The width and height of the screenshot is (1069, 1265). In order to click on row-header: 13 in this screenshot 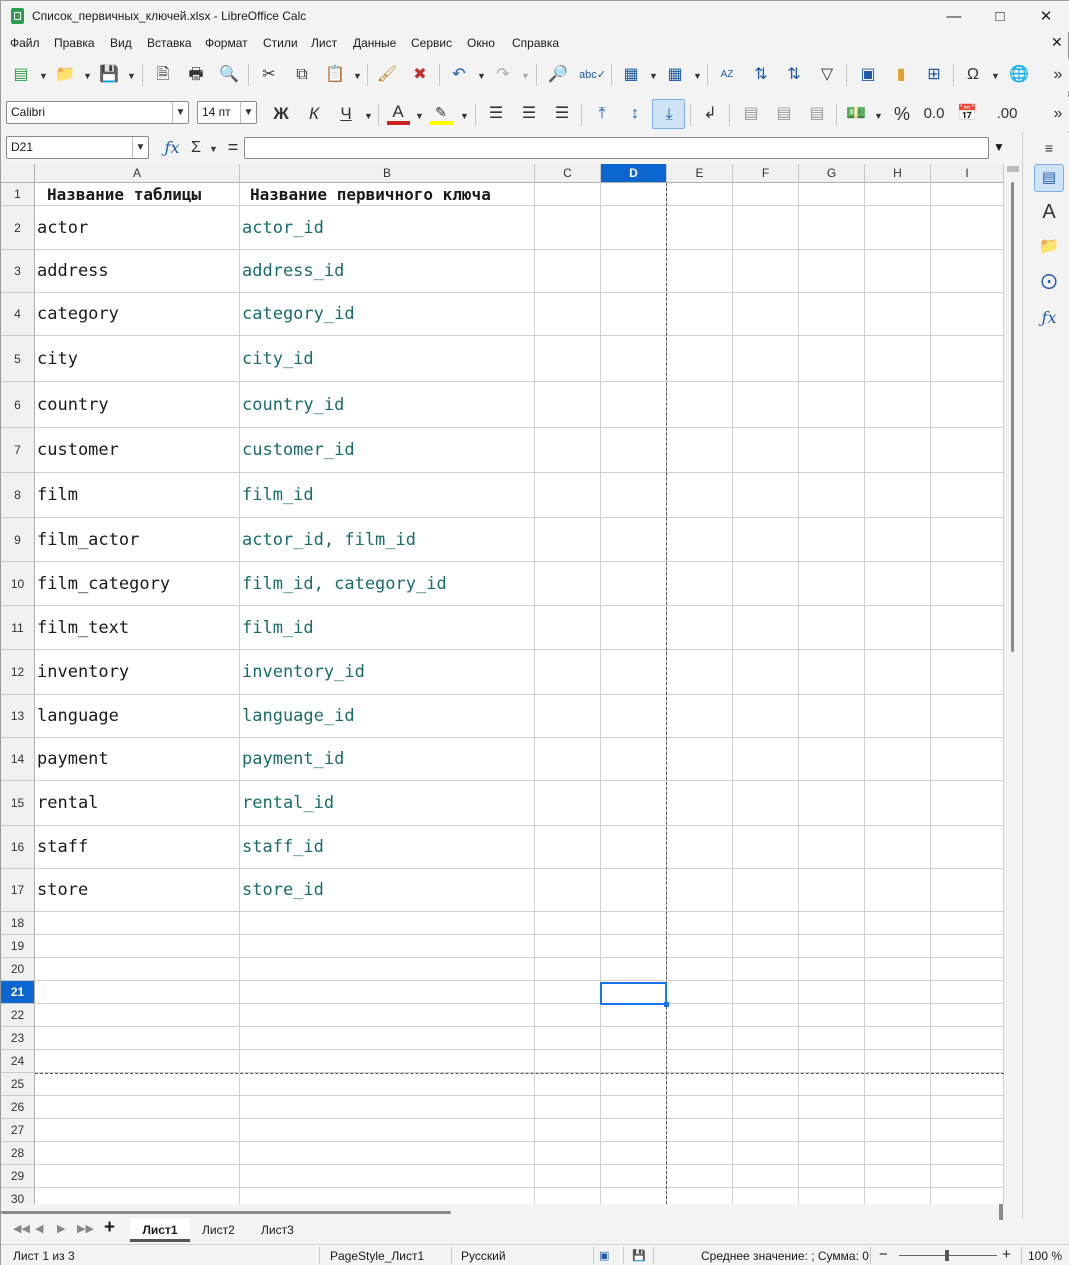, I will do `click(18, 716)`.